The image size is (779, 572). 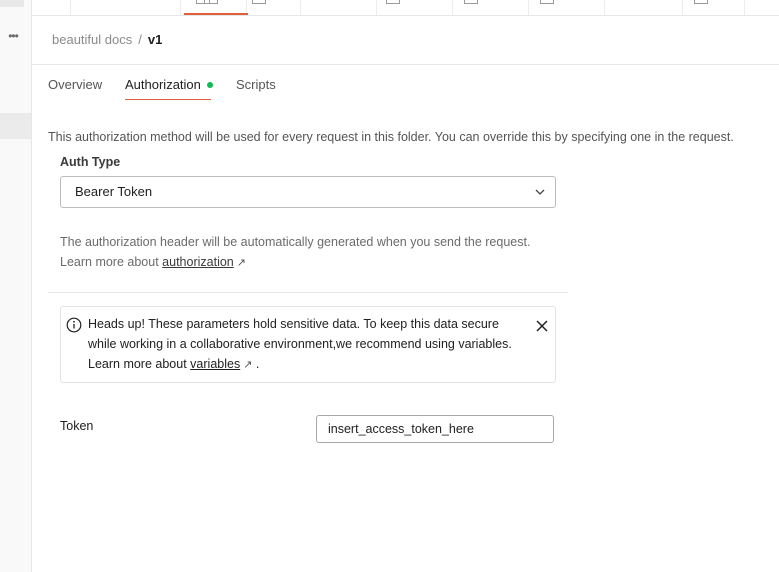 I want to click on section-divider, so click(x=308, y=292).